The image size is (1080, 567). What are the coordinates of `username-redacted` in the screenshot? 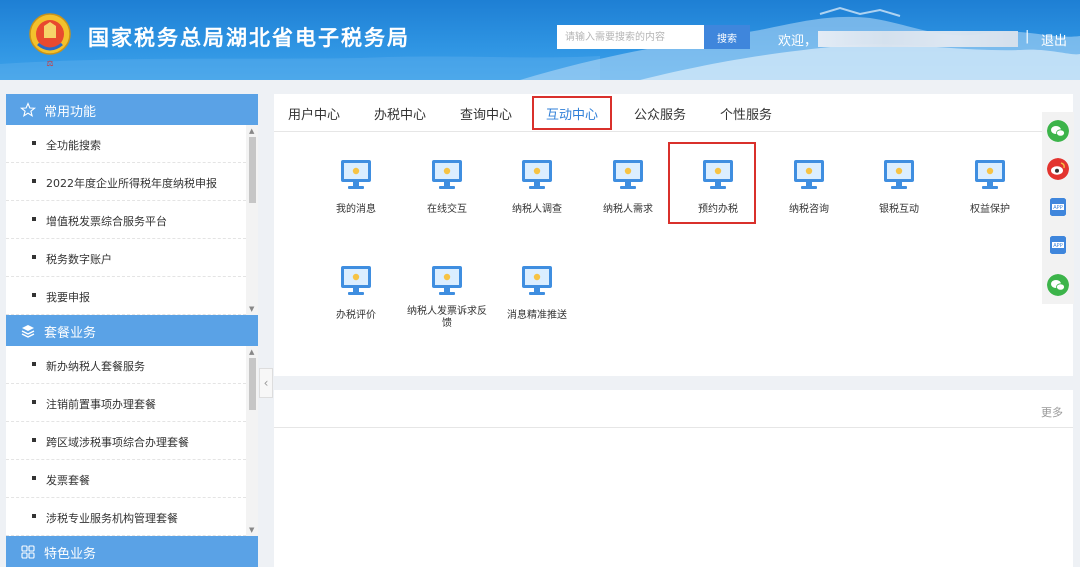 It's located at (918, 39).